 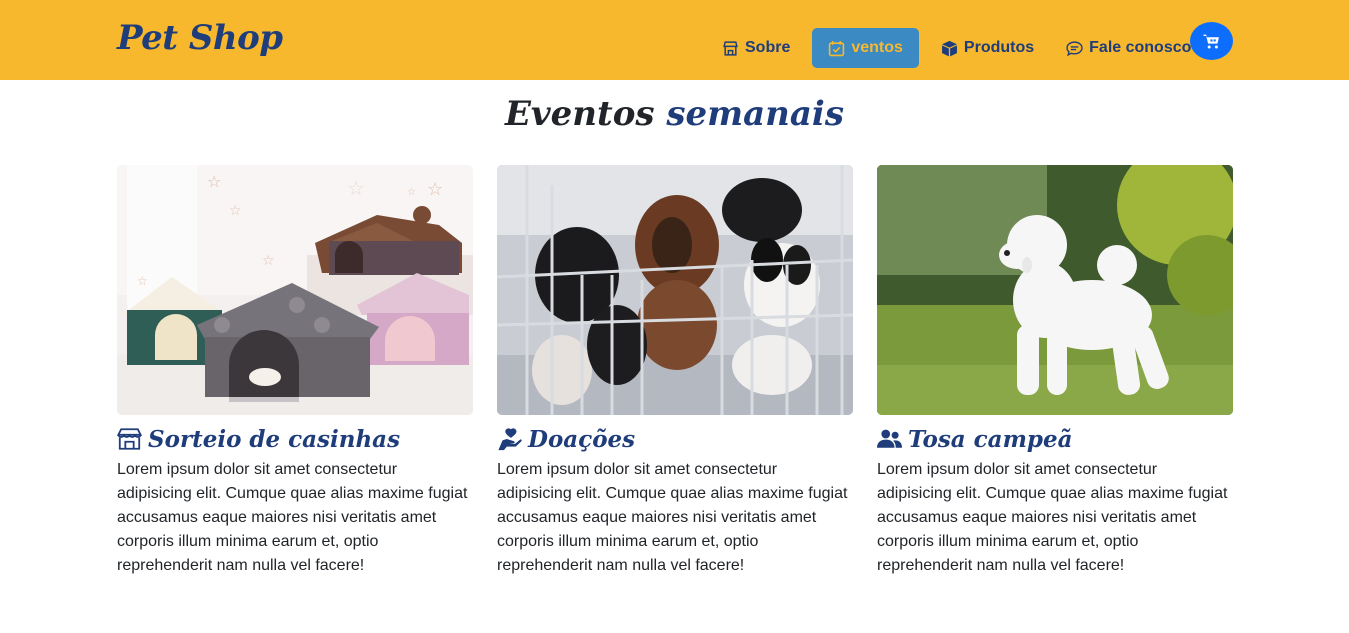 I want to click on calendar-check-icon, so click(x=837, y=48).